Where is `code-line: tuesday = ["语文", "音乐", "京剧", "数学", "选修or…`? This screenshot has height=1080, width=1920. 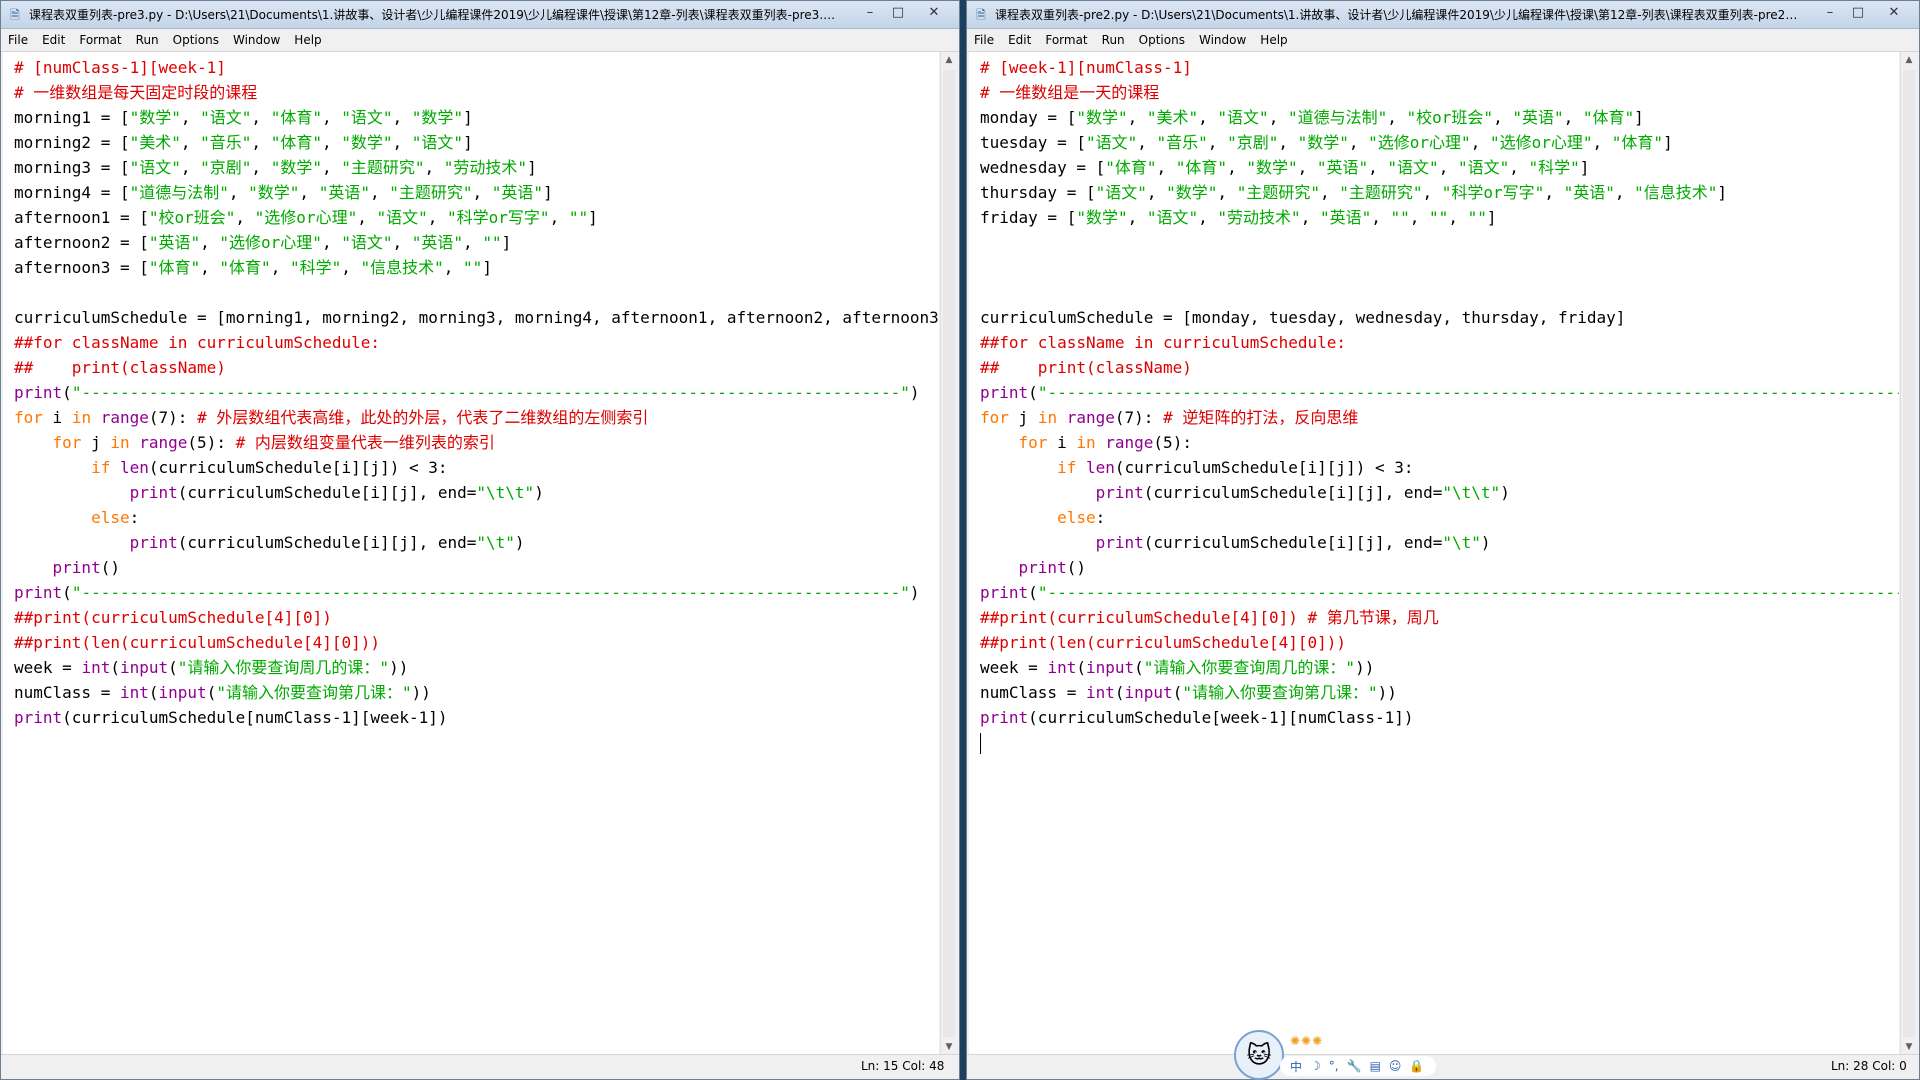
code-line: tuesday = ["语文", "音乐", "京剧", "数学", "选修or… is located at coordinates (1439, 142).